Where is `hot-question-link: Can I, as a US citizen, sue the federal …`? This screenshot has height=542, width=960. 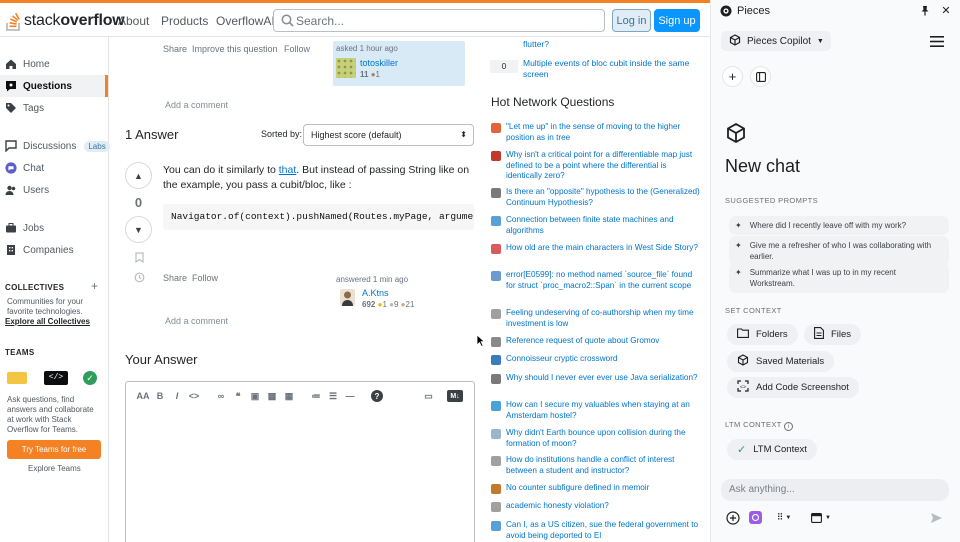
hot-question-link: Can I, as a US citizen, sue the federal … is located at coordinates (603, 530).